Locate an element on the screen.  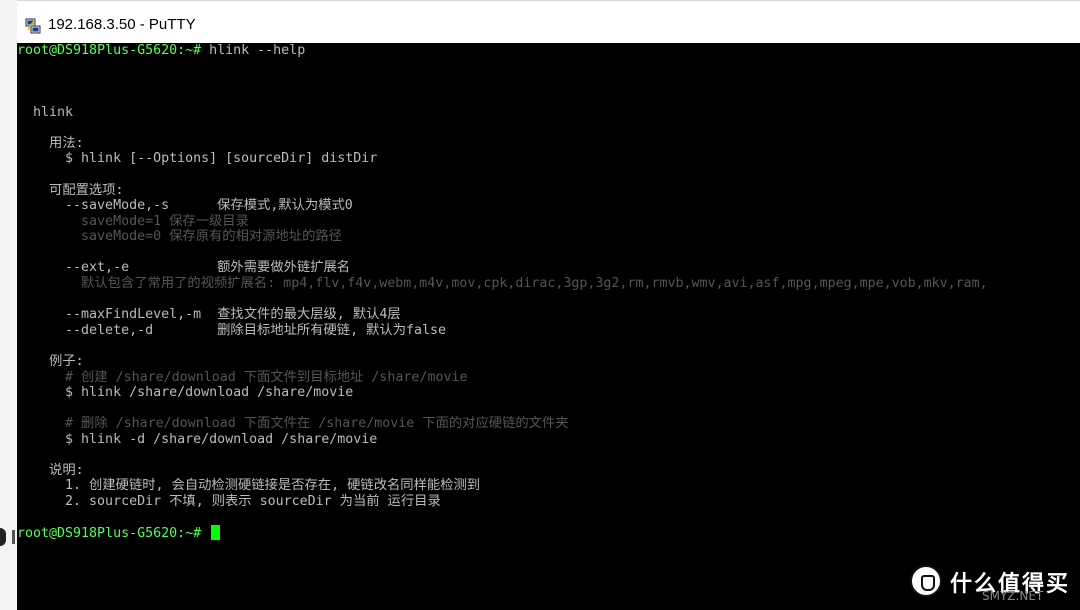
smzdm-logo-icon is located at coordinates (926, 581).